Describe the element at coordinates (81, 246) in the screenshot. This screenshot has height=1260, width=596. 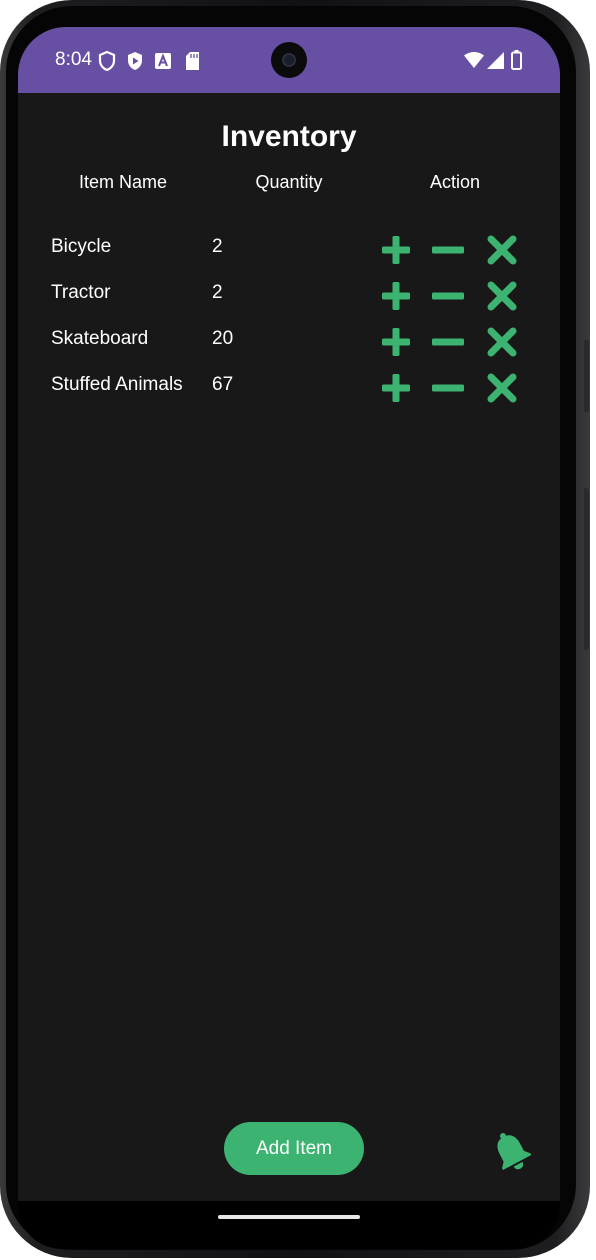
I see `item-name: Bicycle` at that location.